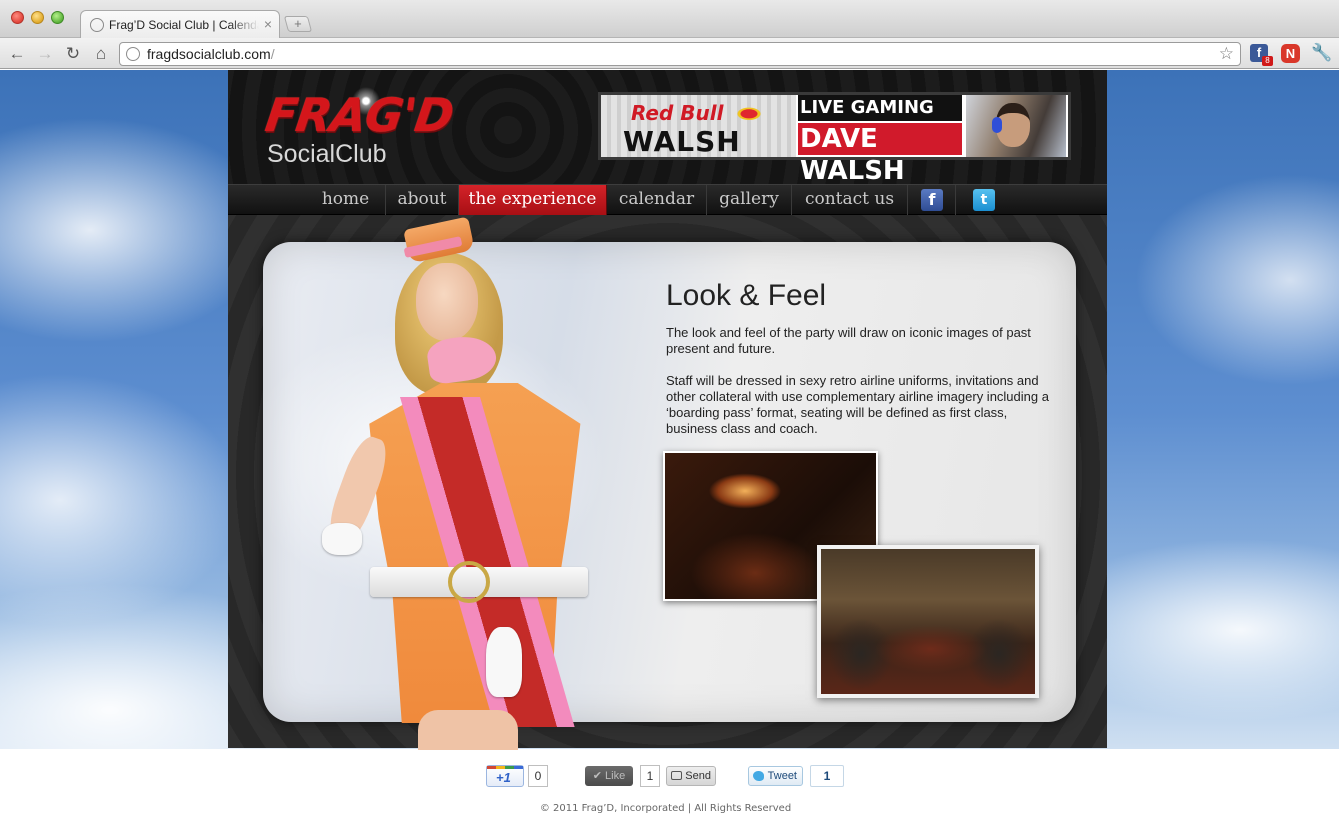 The image size is (1339, 831). I want to click on notification-badge: 8, so click(1267, 61).